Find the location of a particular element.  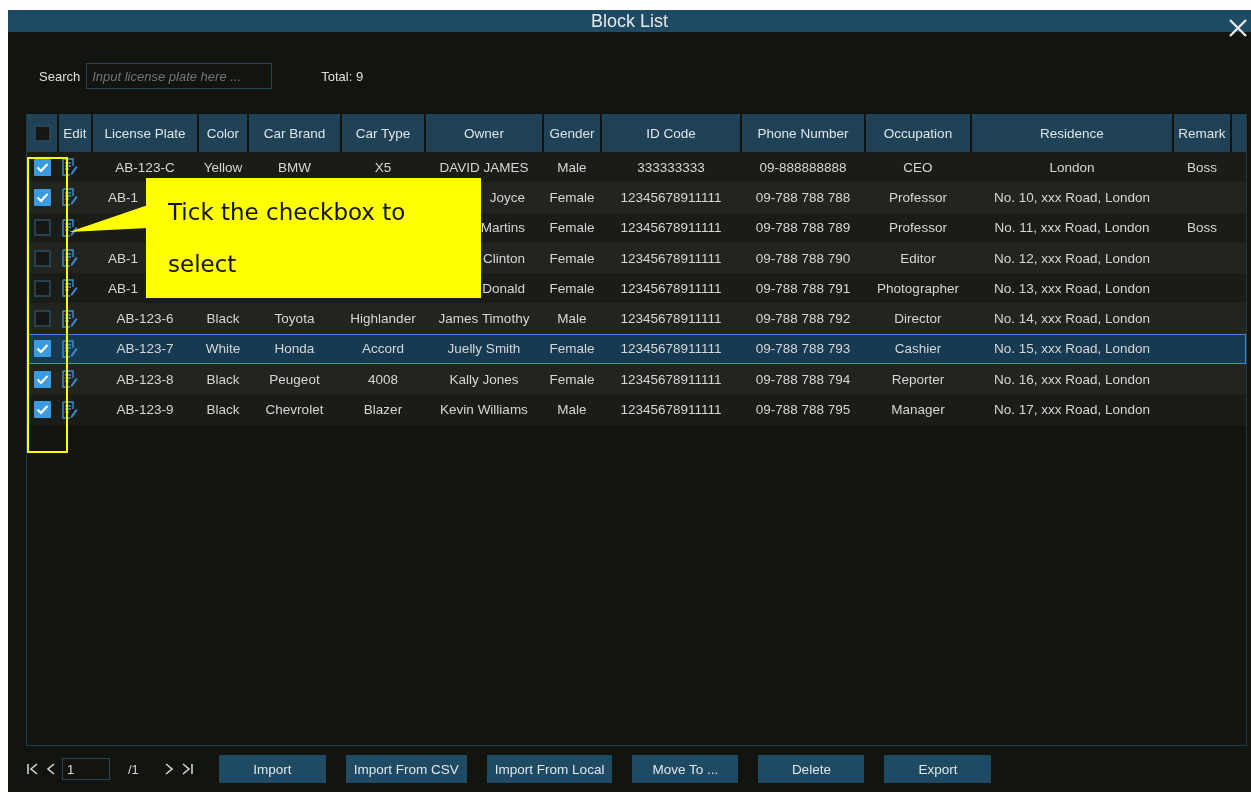

table-cell: 09-788 788 794 is located at coordinates (803, 379).